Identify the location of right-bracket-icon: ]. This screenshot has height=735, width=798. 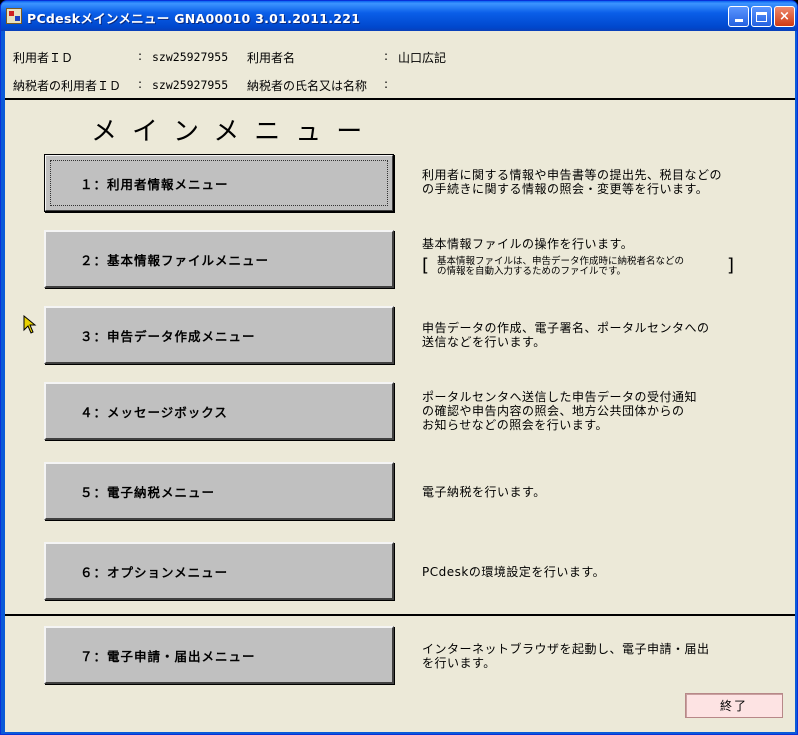
(730, 265).